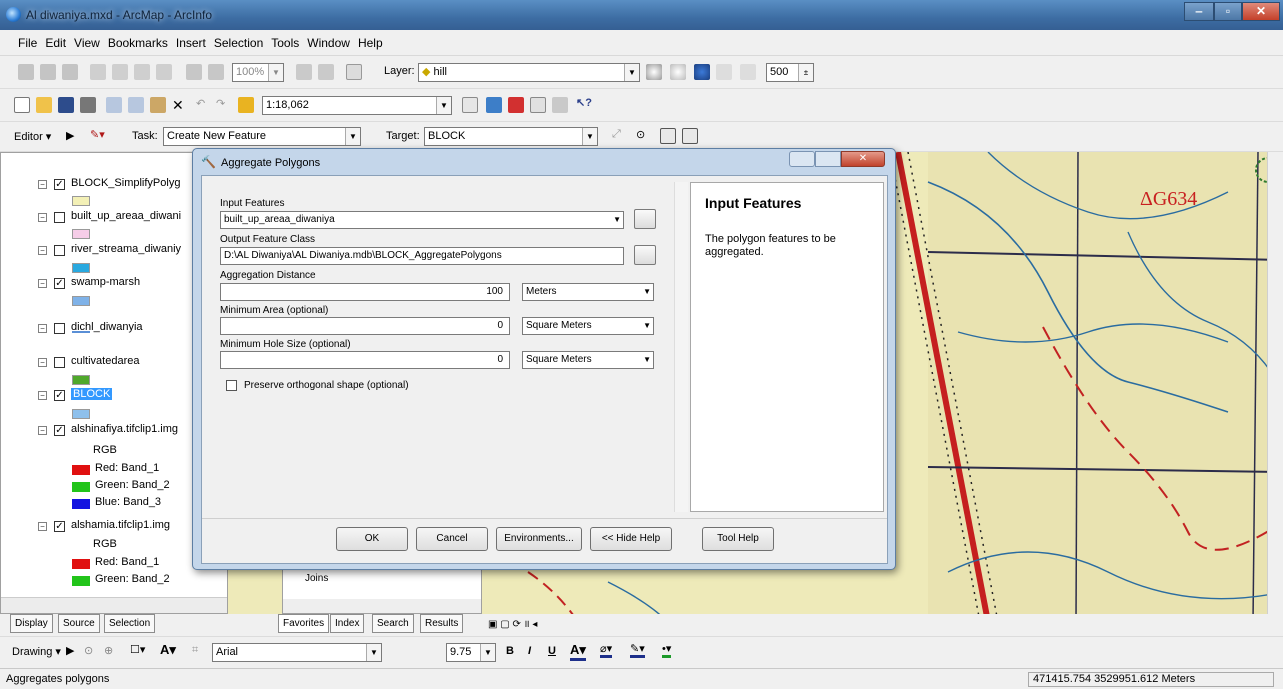  Describe the element at coordinates (136, 105) in the screenshot. I see `copy-icon` at that location.